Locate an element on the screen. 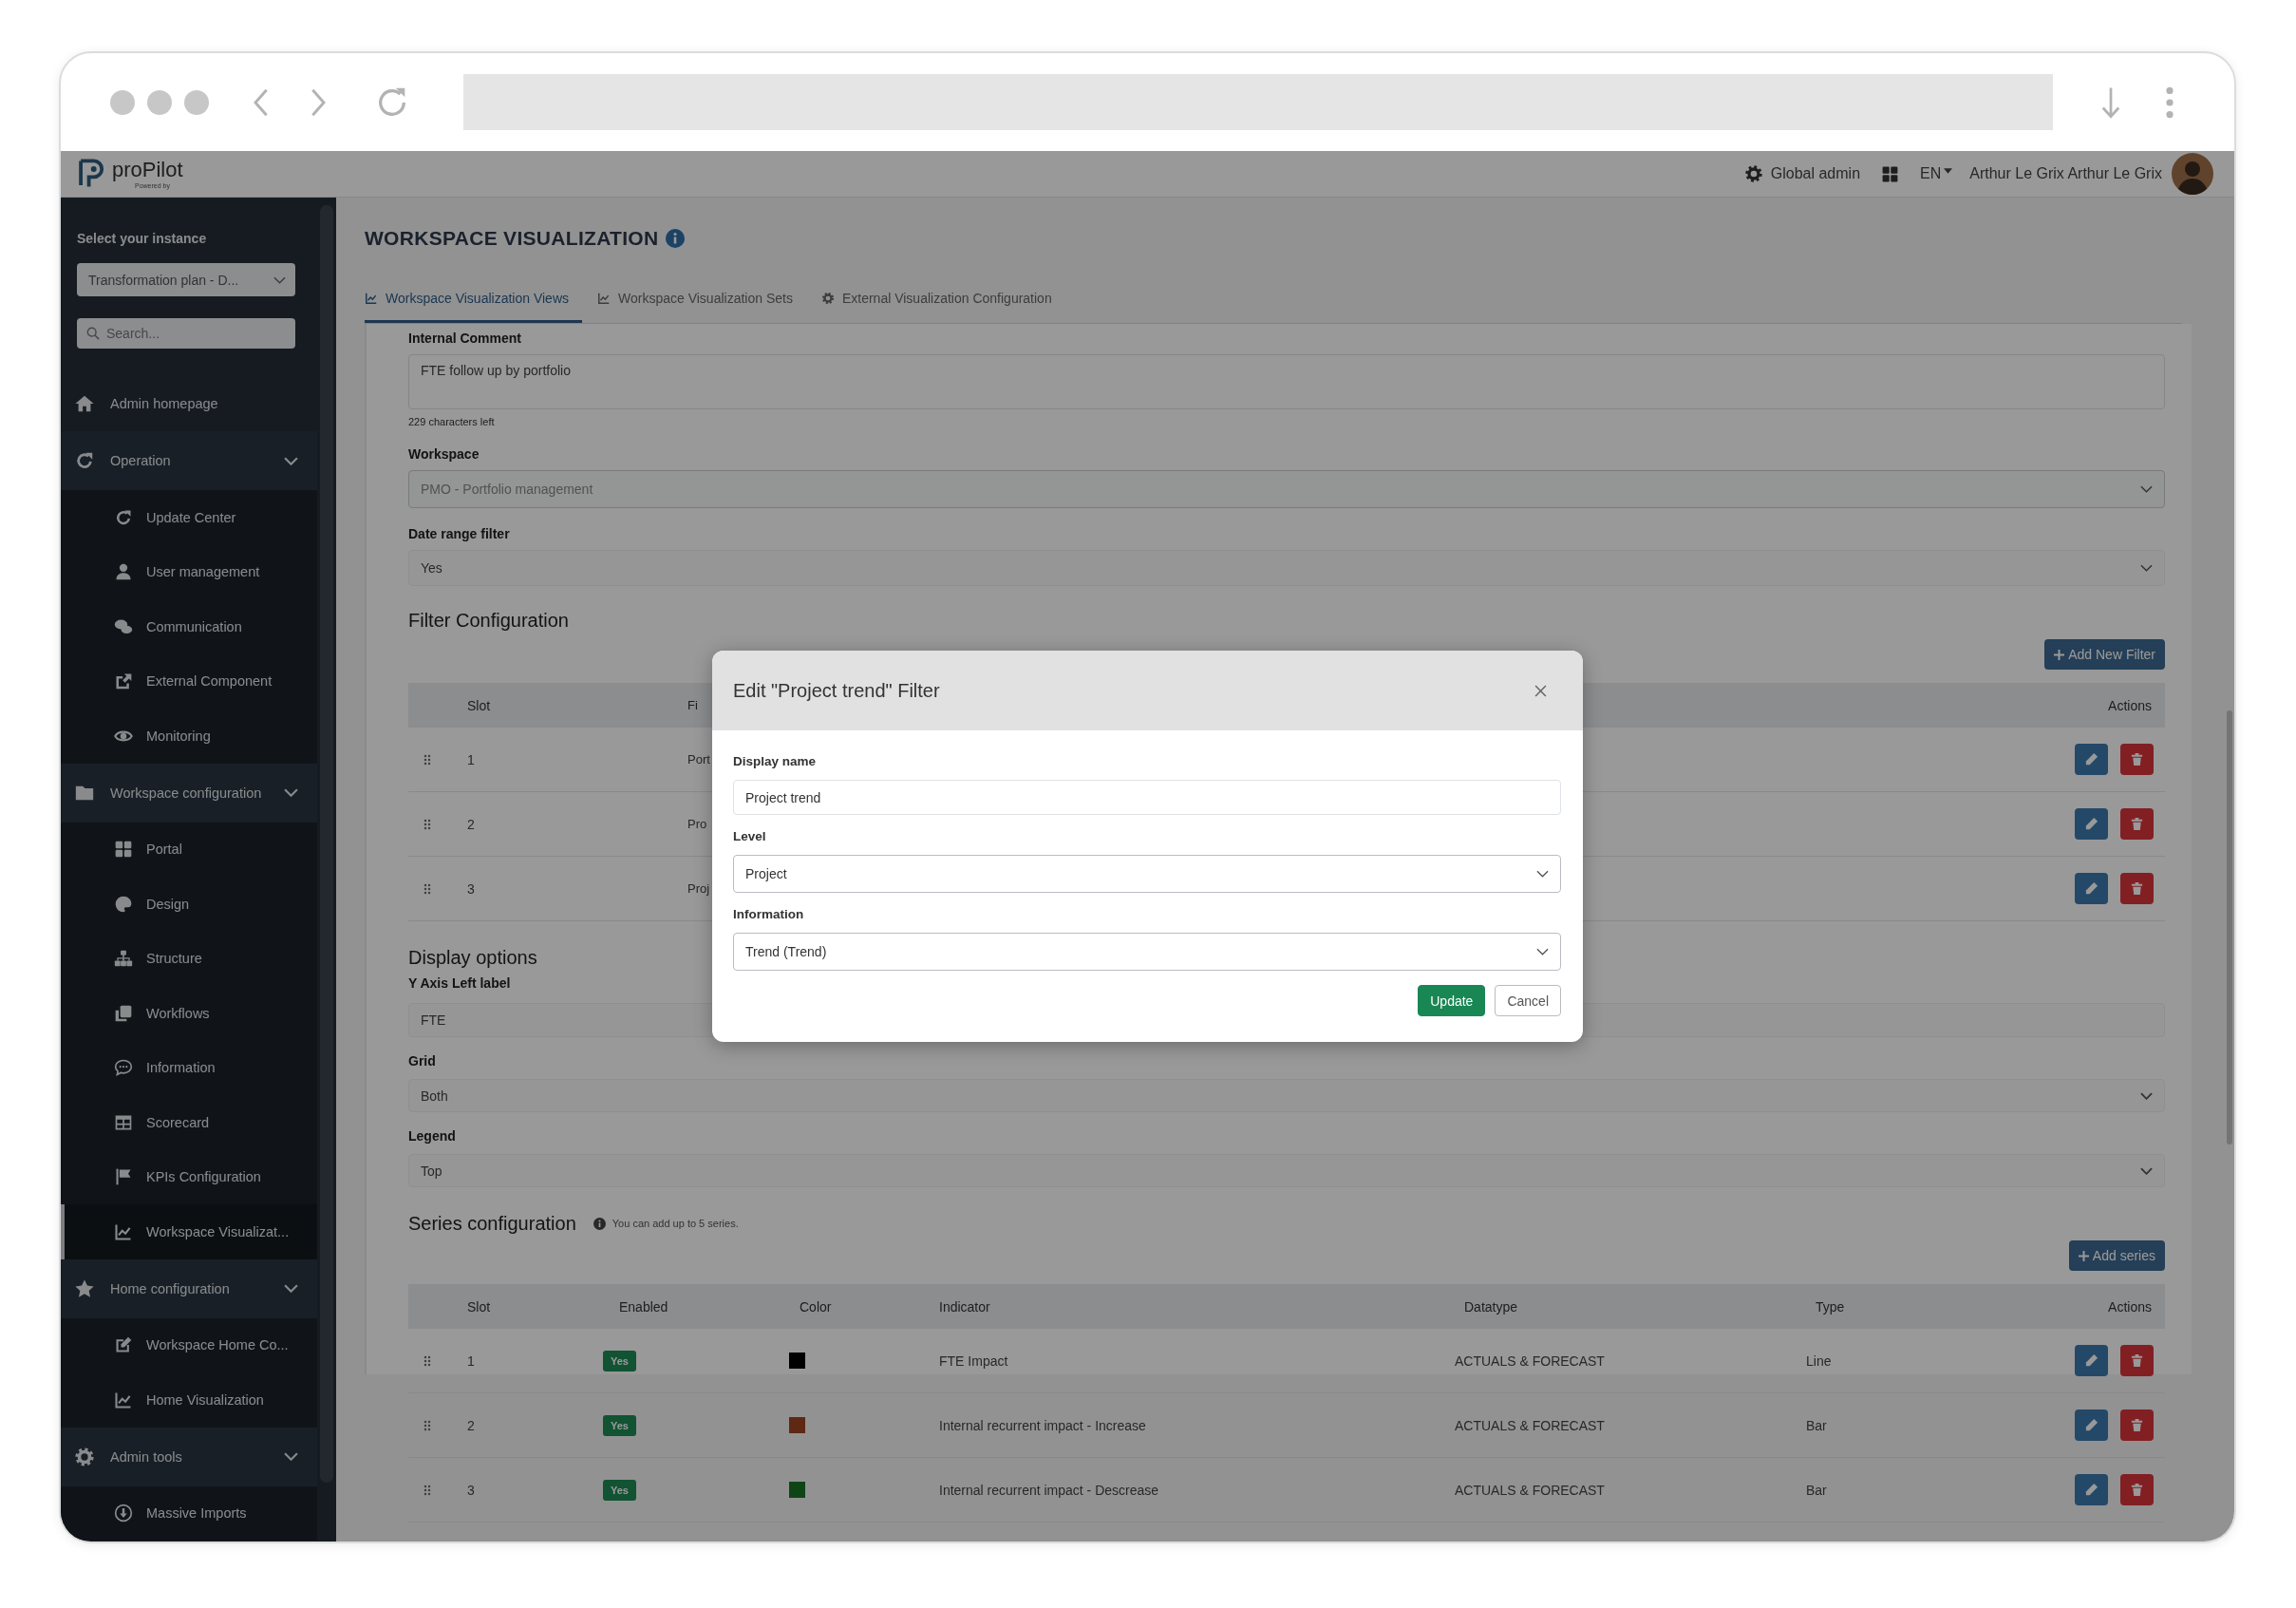  section-title: Filter Configuration is located at coordinates (488, 621).